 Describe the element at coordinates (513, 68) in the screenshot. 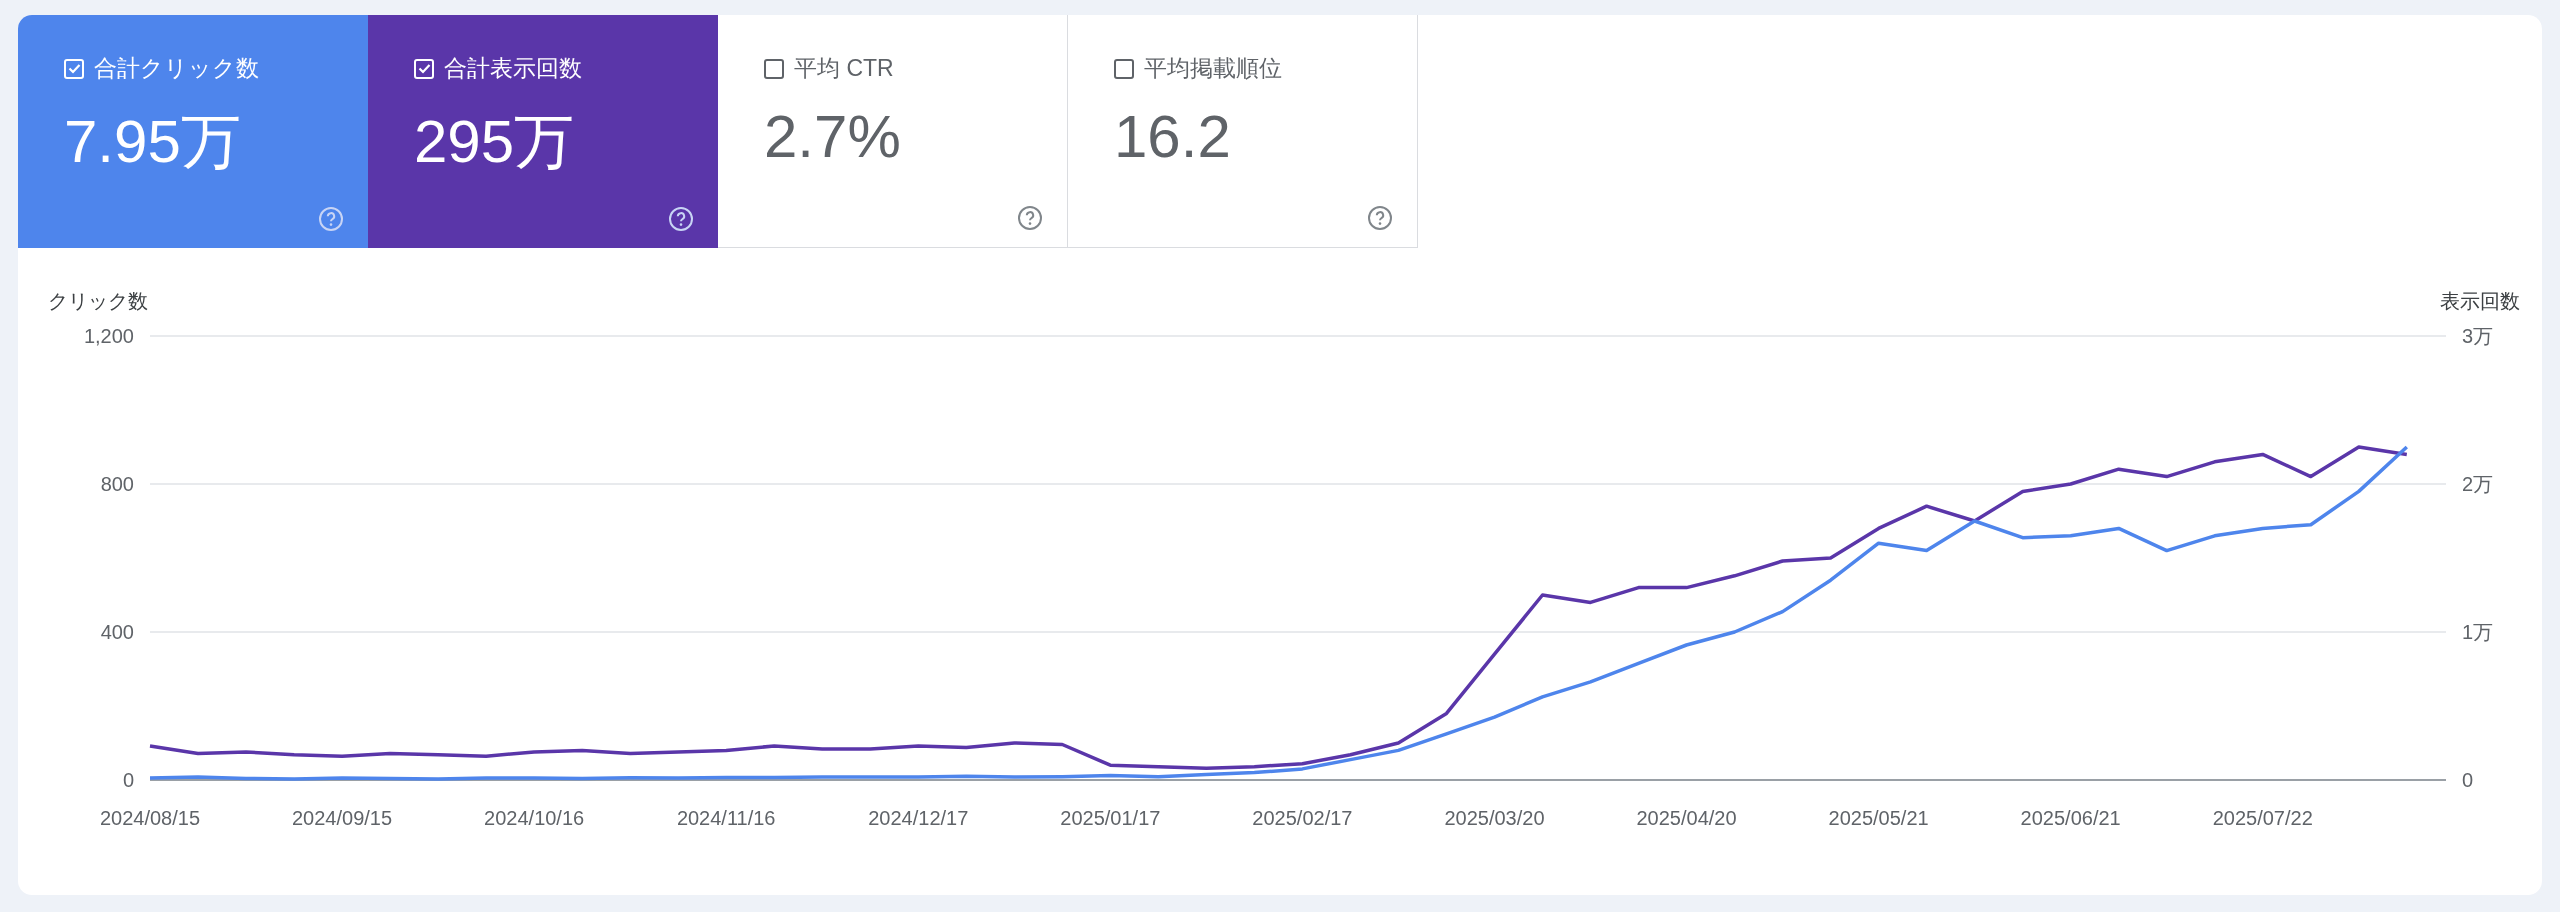

I see `metric-label: 合計表示回数` at that location.